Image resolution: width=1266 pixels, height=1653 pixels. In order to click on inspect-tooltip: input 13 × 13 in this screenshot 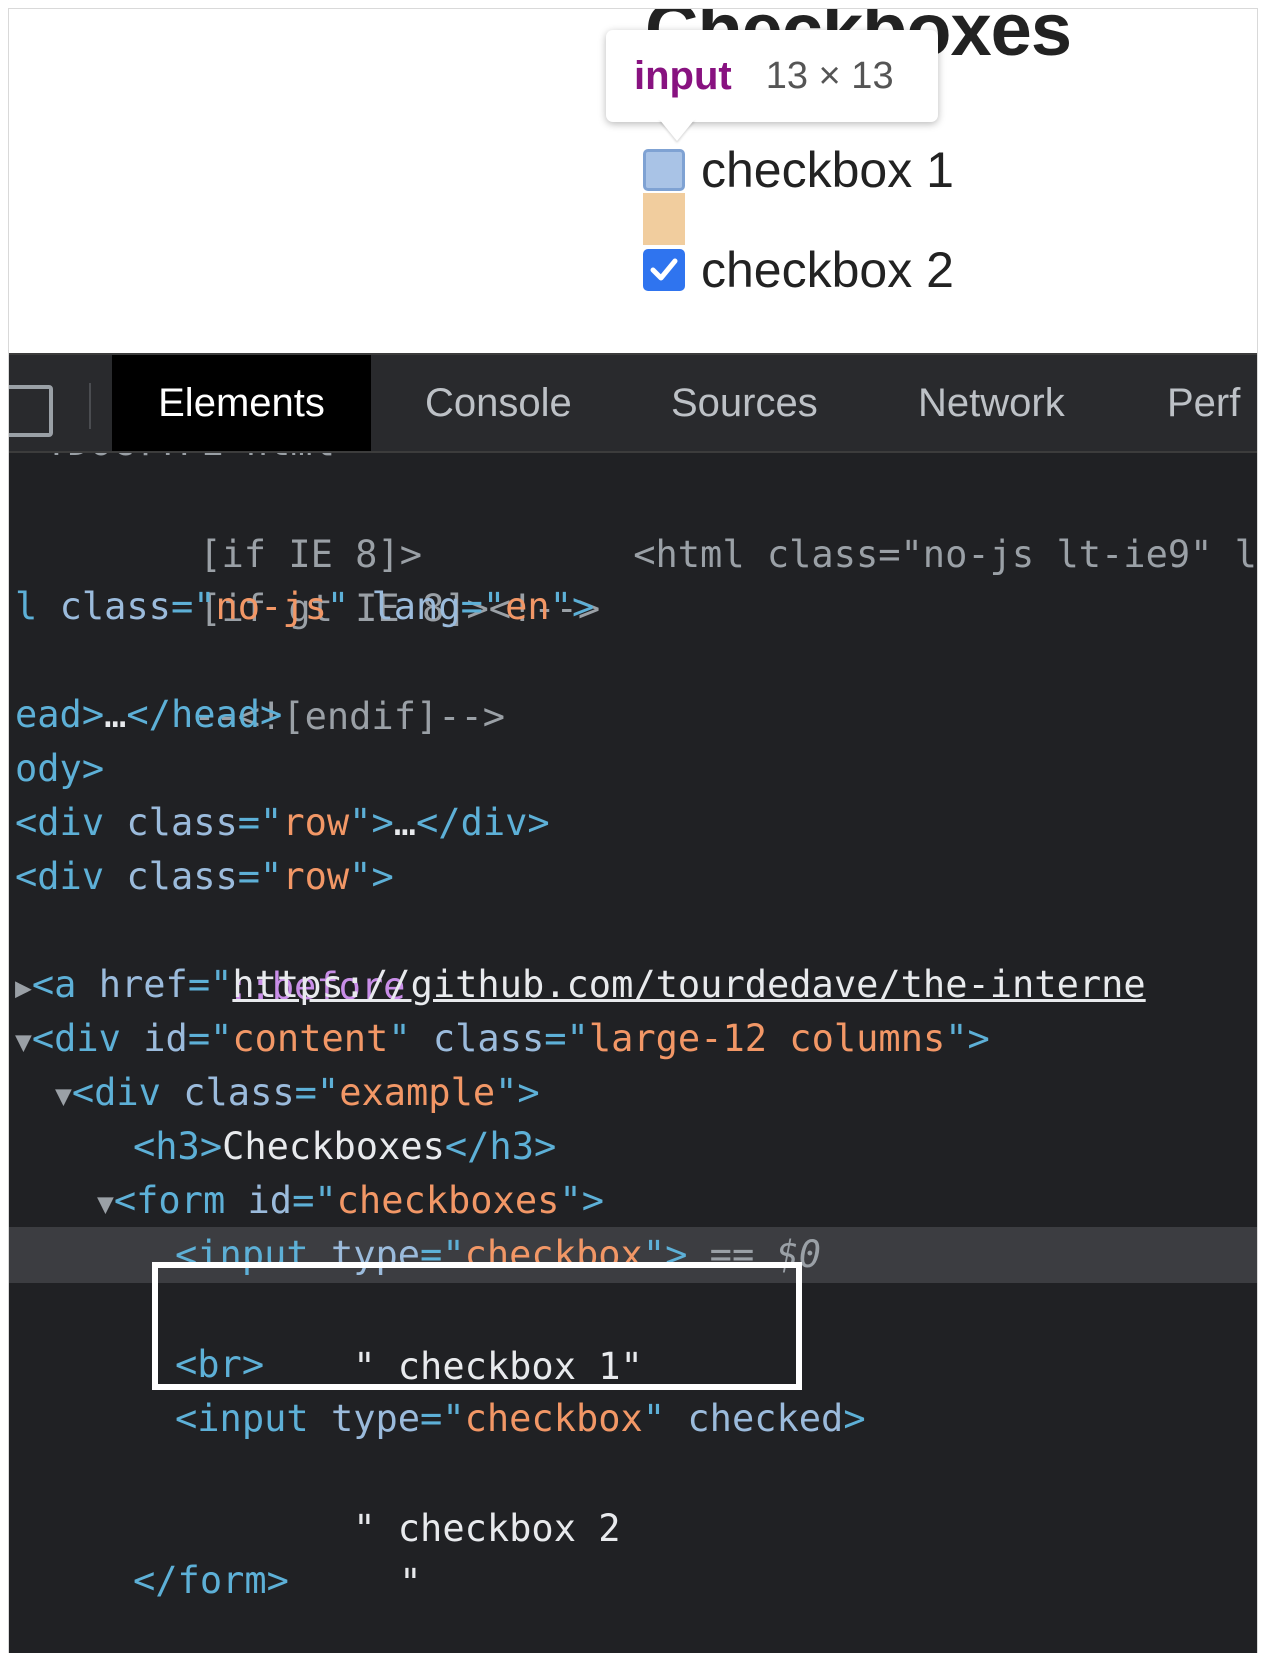, I will do `click(772, 76)`.